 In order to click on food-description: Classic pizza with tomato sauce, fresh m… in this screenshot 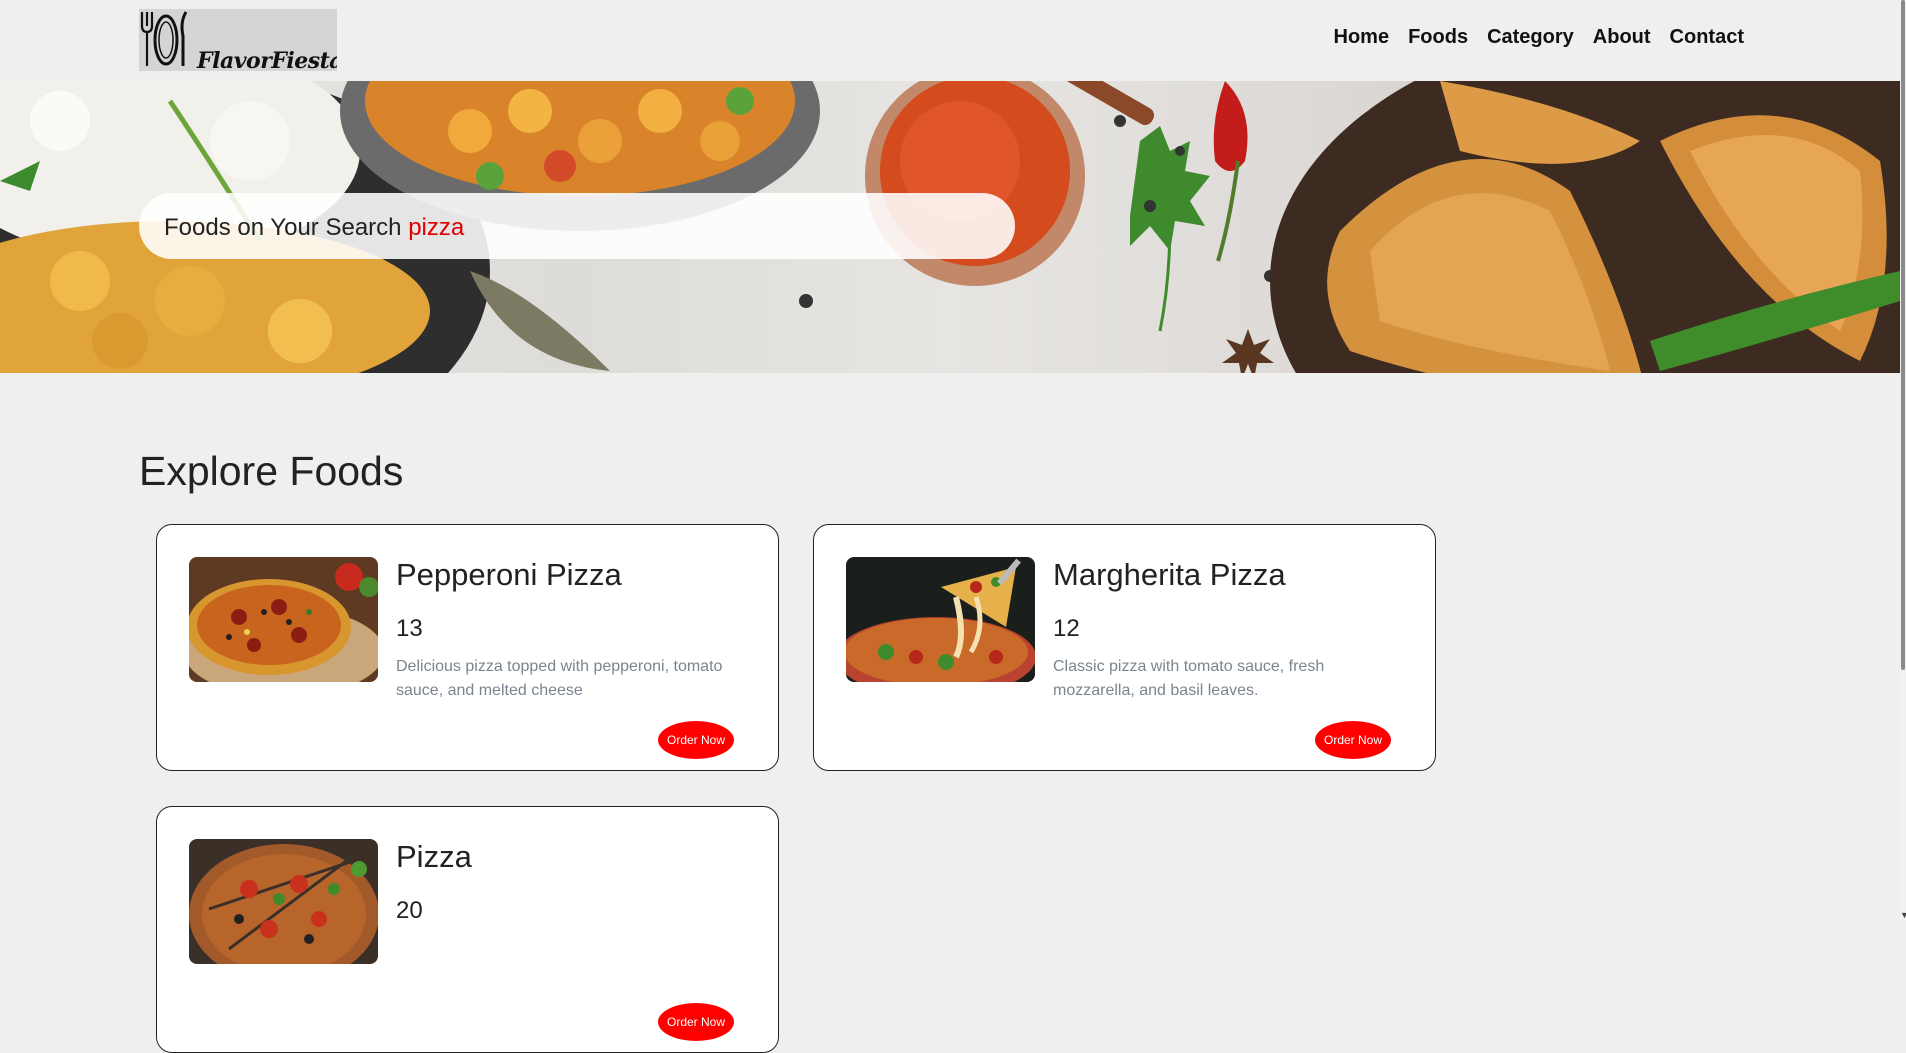, I will do `click(1189, 678)`.